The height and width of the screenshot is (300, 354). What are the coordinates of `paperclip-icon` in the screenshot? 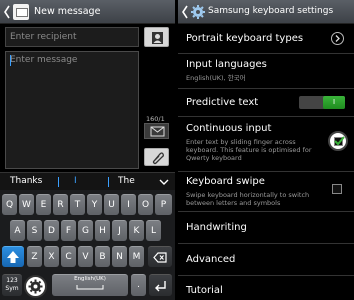 It's located at (158, 158).